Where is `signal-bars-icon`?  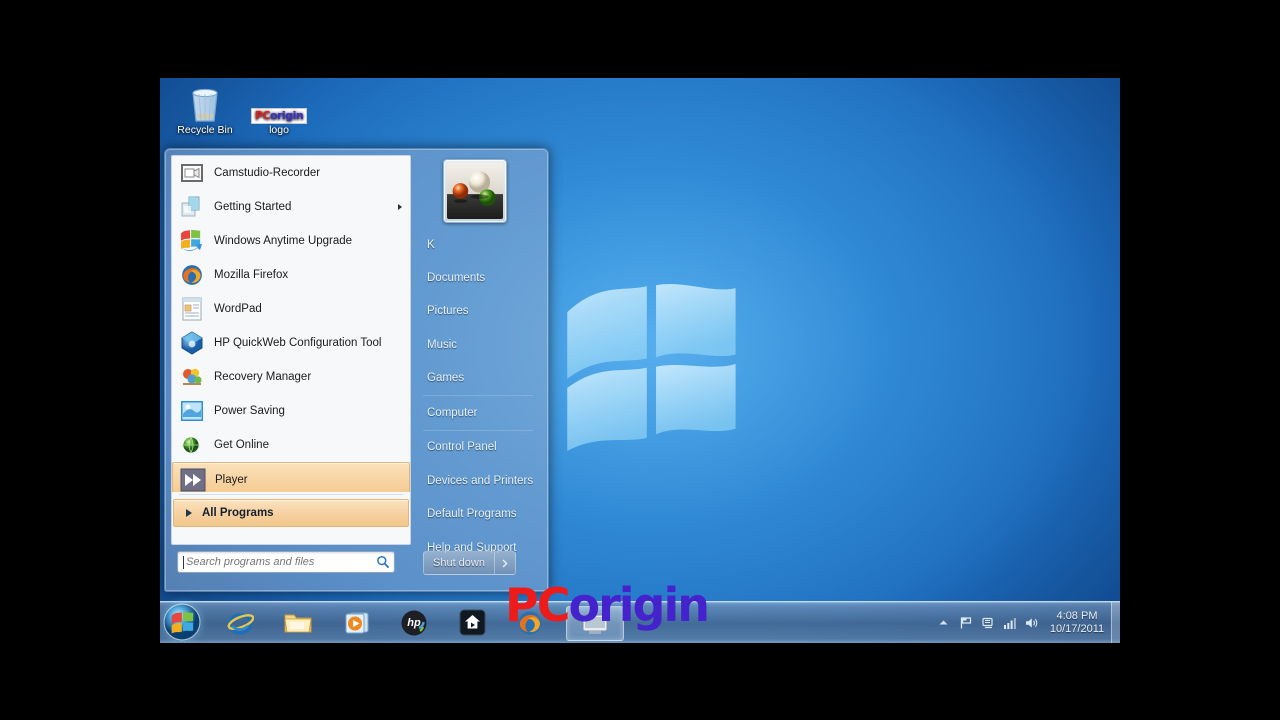
signal-bars-icon is located at coordinates (1009, 622).